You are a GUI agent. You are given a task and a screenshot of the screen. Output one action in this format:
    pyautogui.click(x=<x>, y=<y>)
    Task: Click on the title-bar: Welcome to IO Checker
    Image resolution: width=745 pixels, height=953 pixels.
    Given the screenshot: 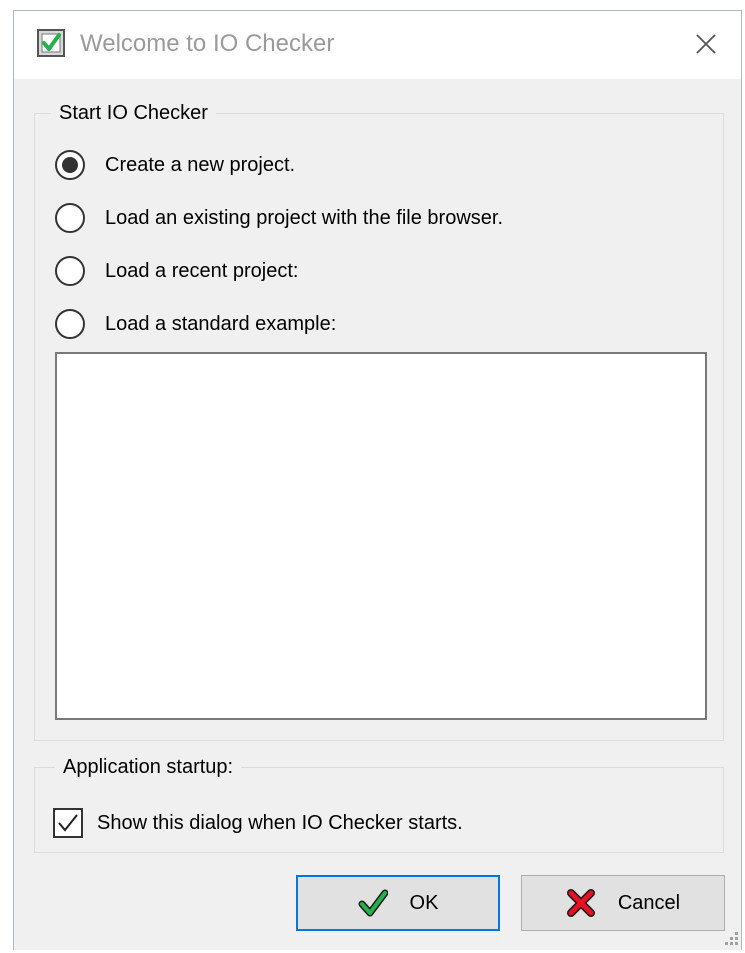 What is the action you would take?
    pyautogui.click(x=377, y=45)
    